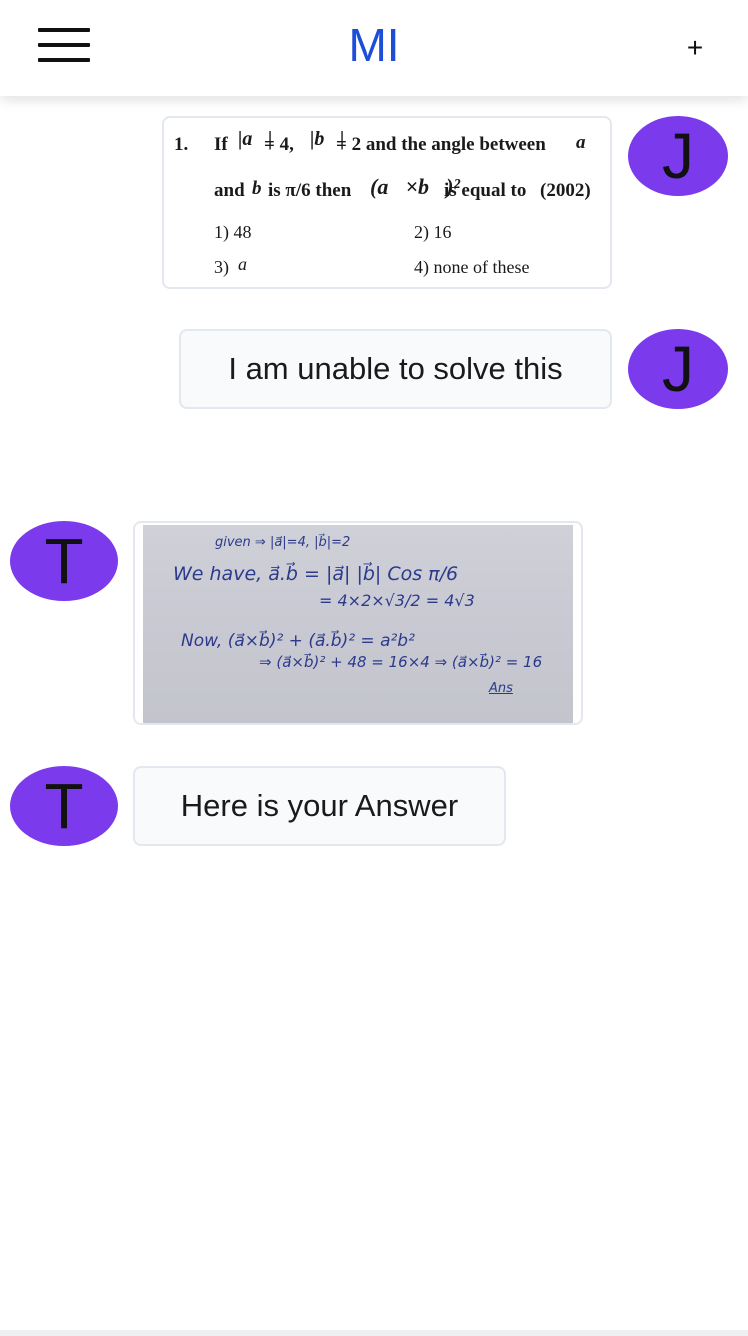 This screenshot has width=748, height=1336. Describe the element at coordinates (441, 144) in the screenshot. I see `question-text: = 2 and the angle between` at that location.